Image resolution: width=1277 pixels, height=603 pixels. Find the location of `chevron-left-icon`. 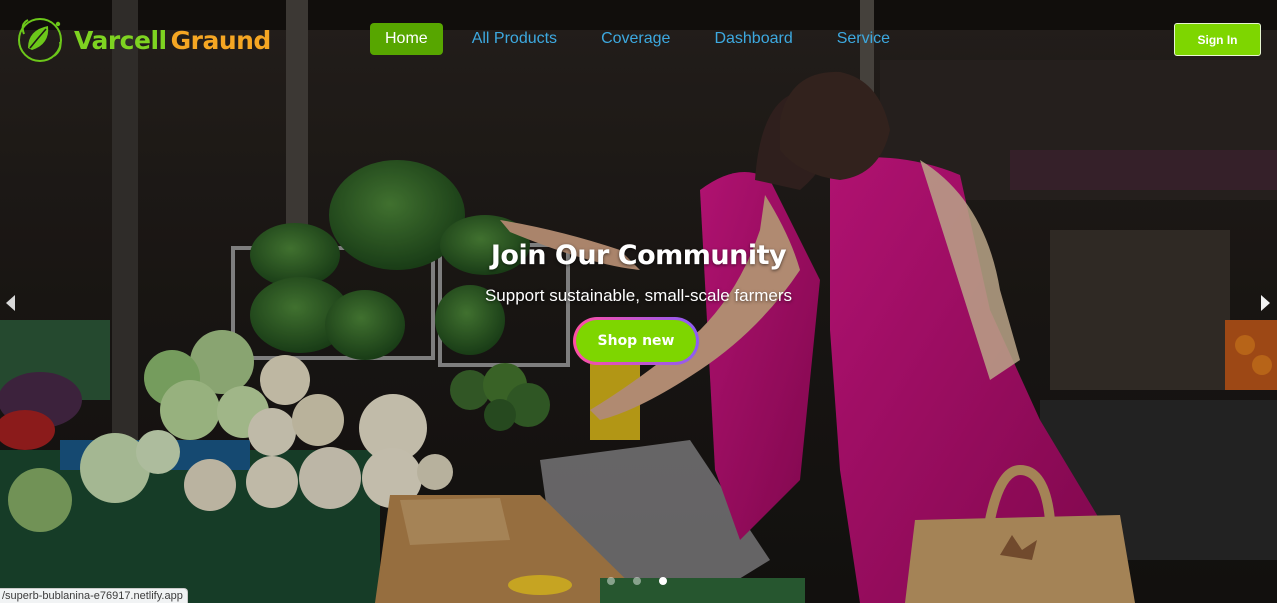

chevron-left-icon is located at coordinates (10, 303).